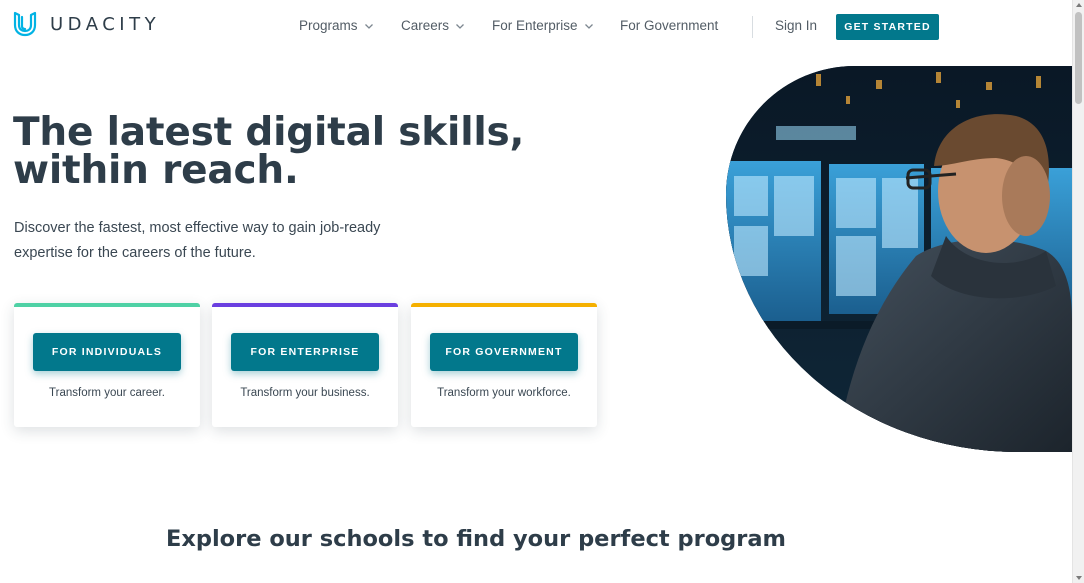  I want to click on card-government: FOR GOVERNMENT Transform your workforce., so click(504, 365).